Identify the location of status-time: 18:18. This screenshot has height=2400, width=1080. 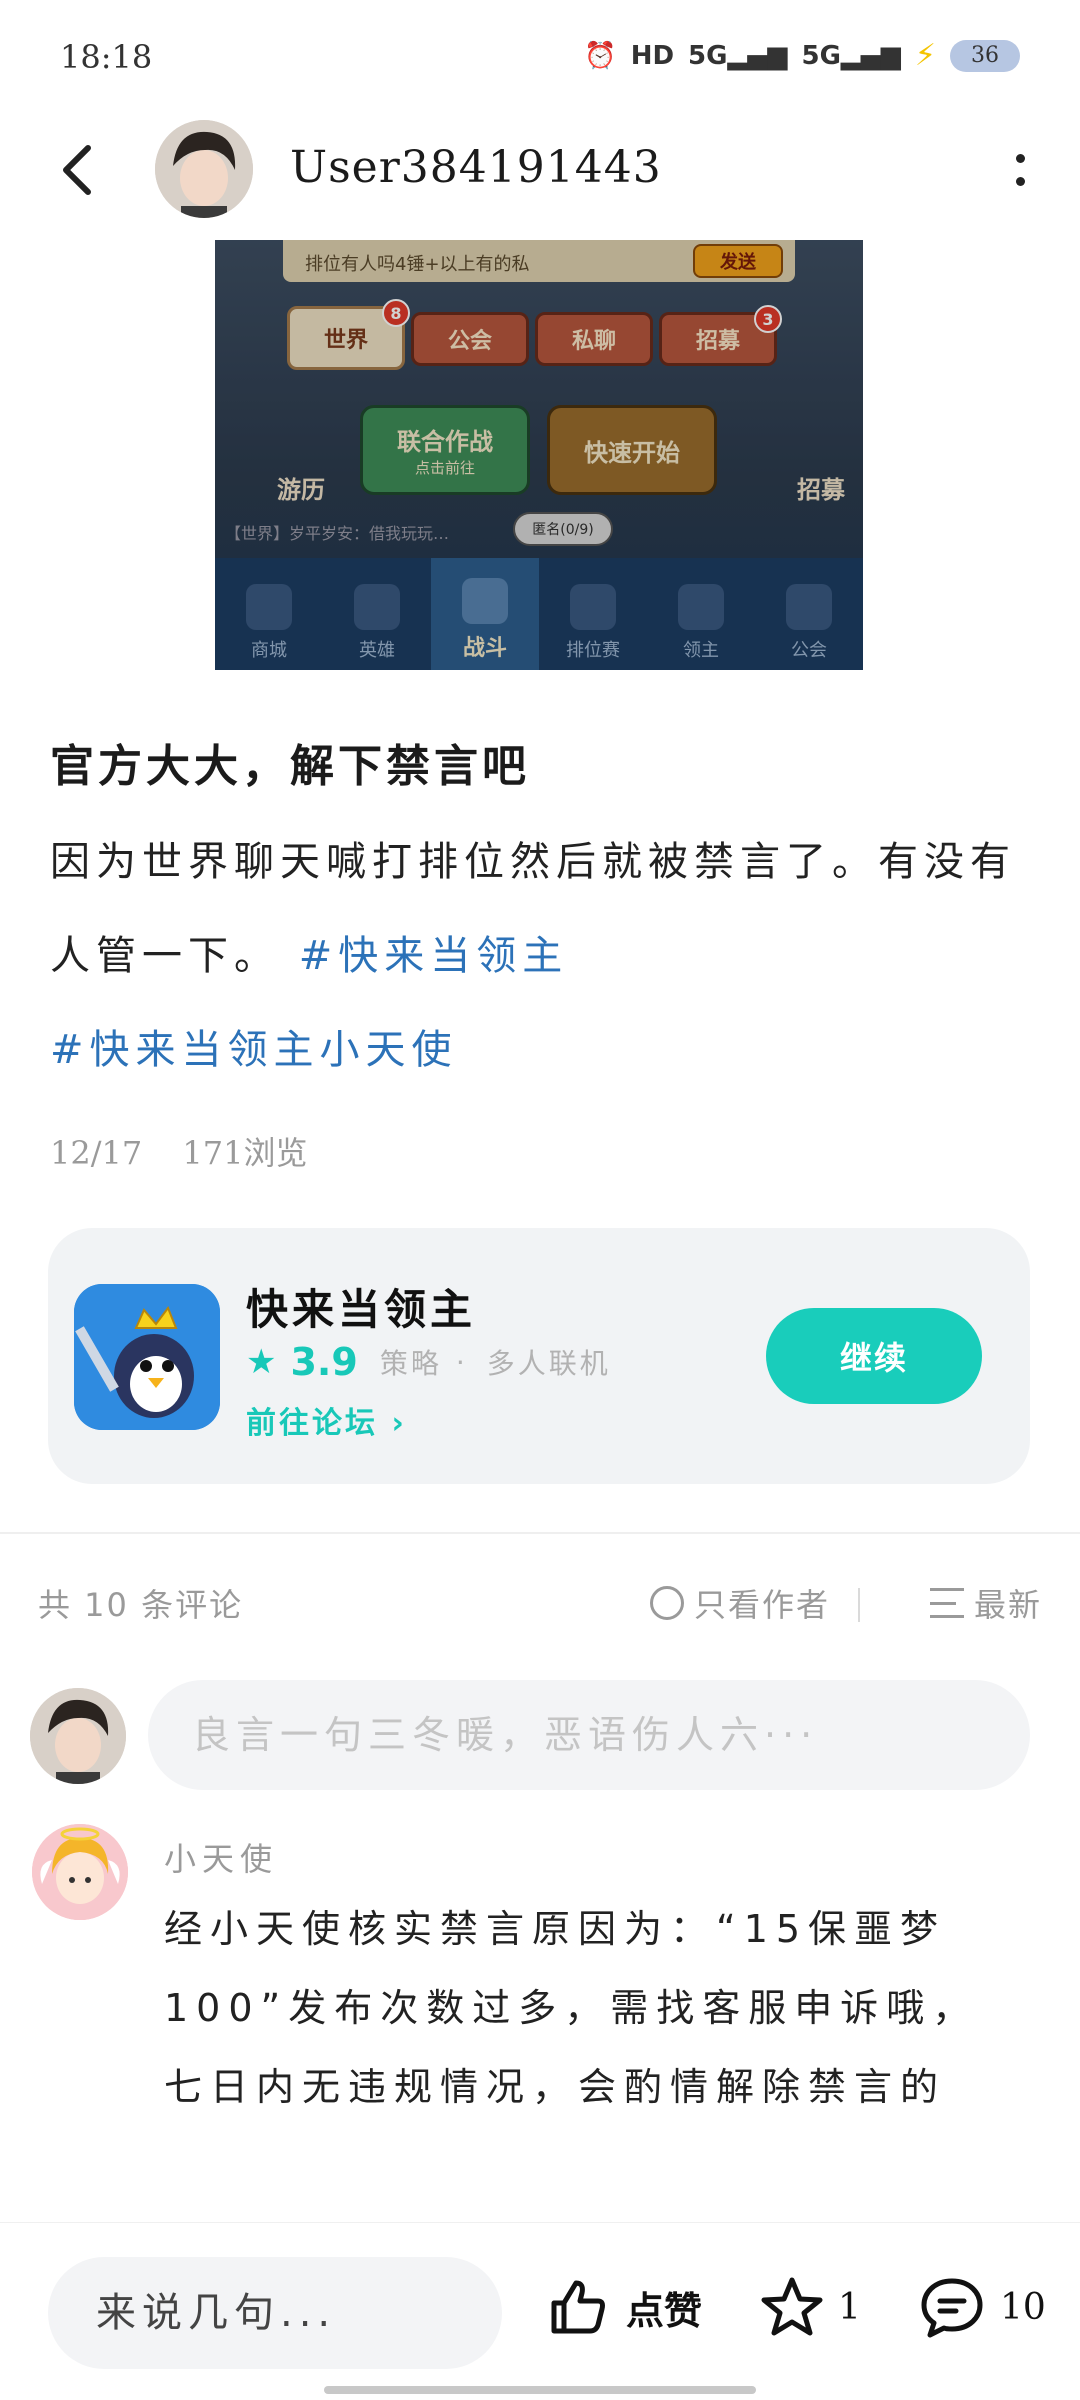
(106, 57).